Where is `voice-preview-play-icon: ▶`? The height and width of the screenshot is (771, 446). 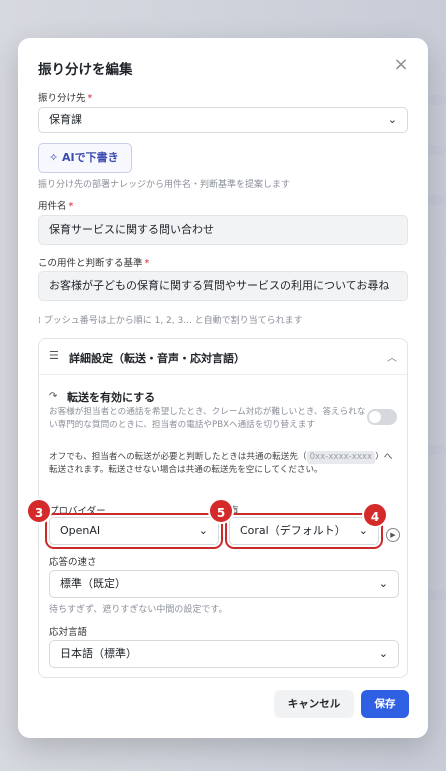
voice-preview-play-icon: ▶ is located at coordinates (393, 535).